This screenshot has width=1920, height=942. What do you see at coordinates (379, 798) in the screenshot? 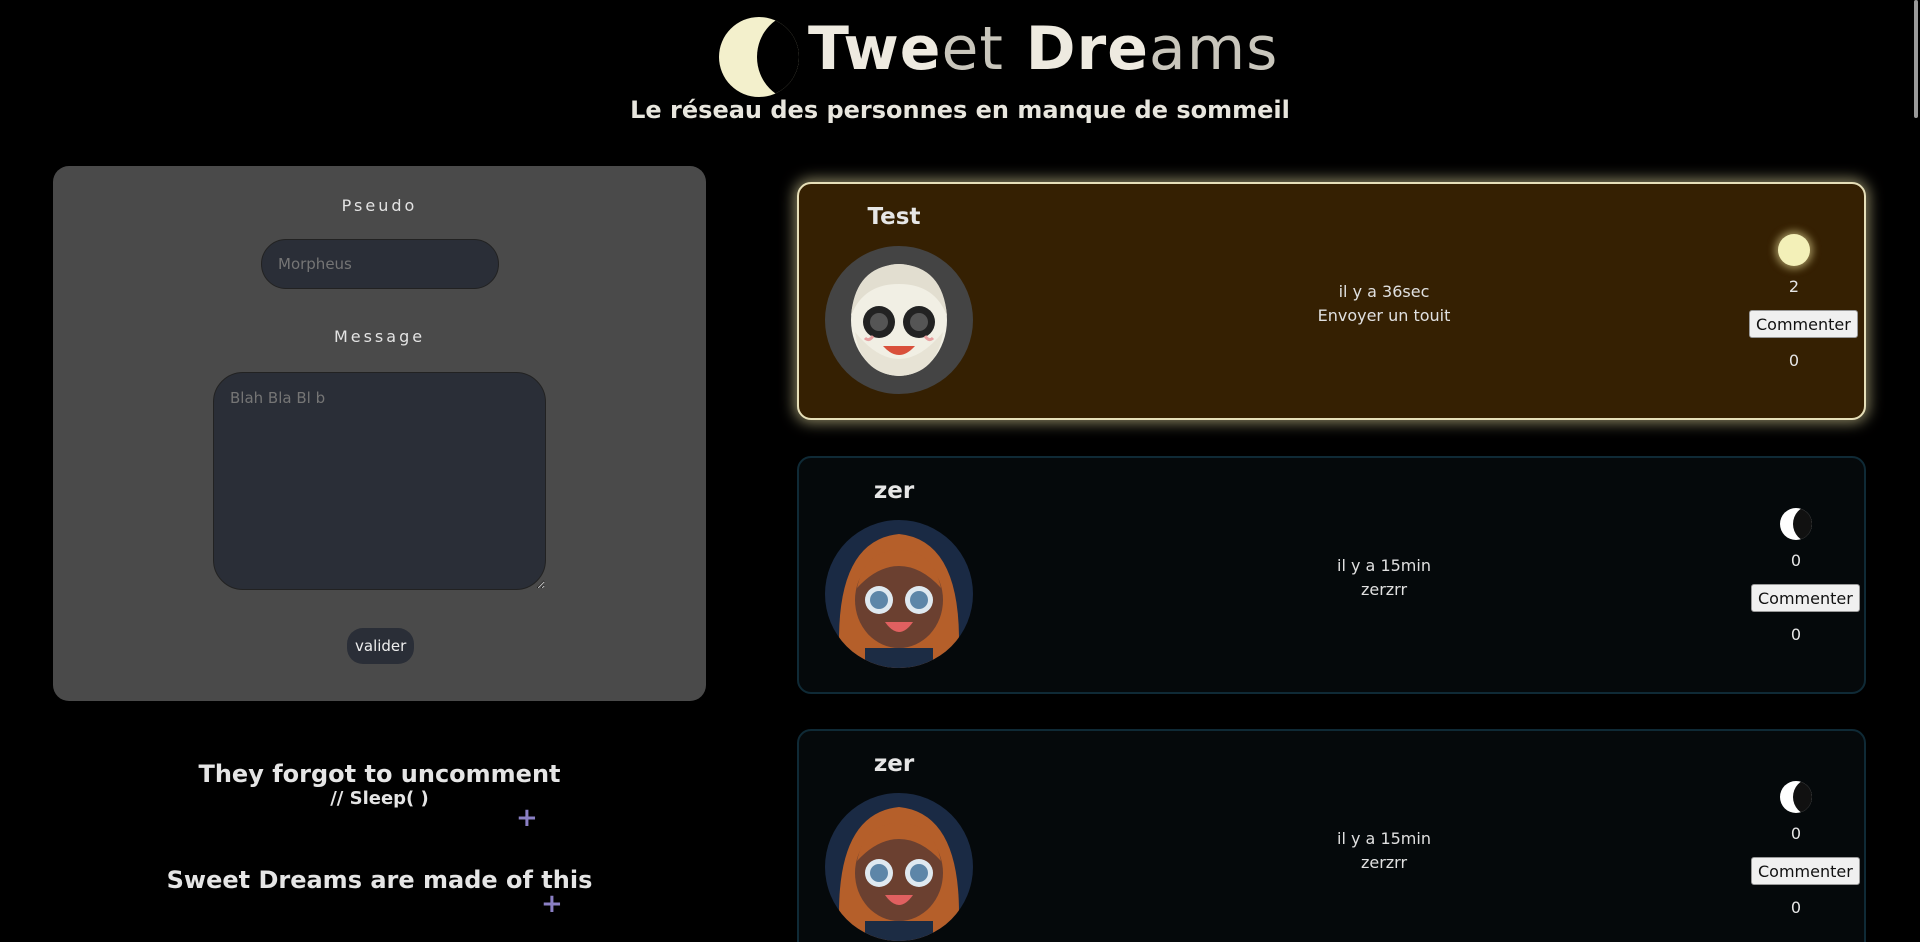
I see `sidebar-item-code: // Sleep( )` at bounding box center [379, 798].